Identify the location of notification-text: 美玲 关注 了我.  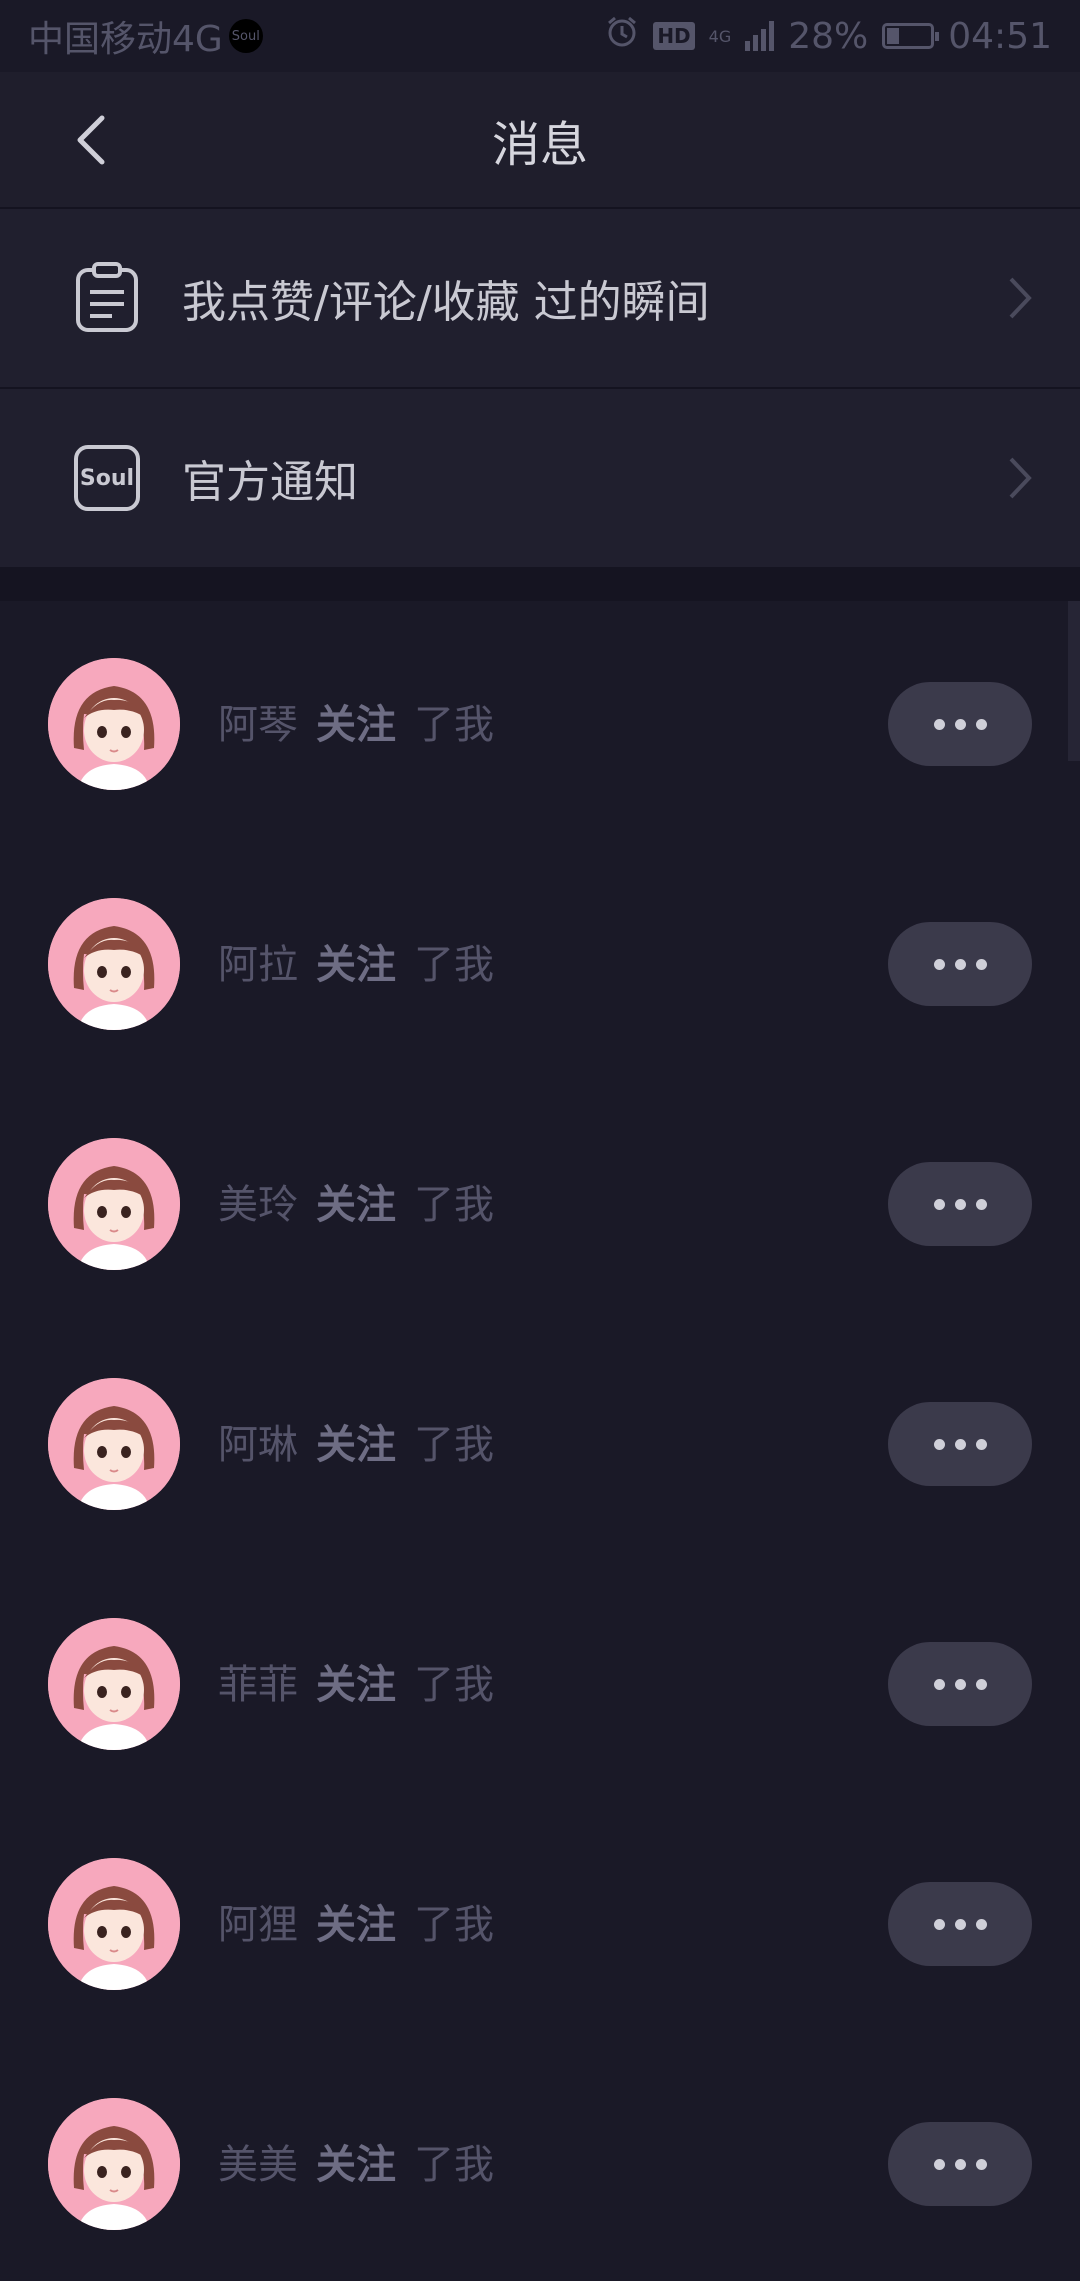
(356, 1205).